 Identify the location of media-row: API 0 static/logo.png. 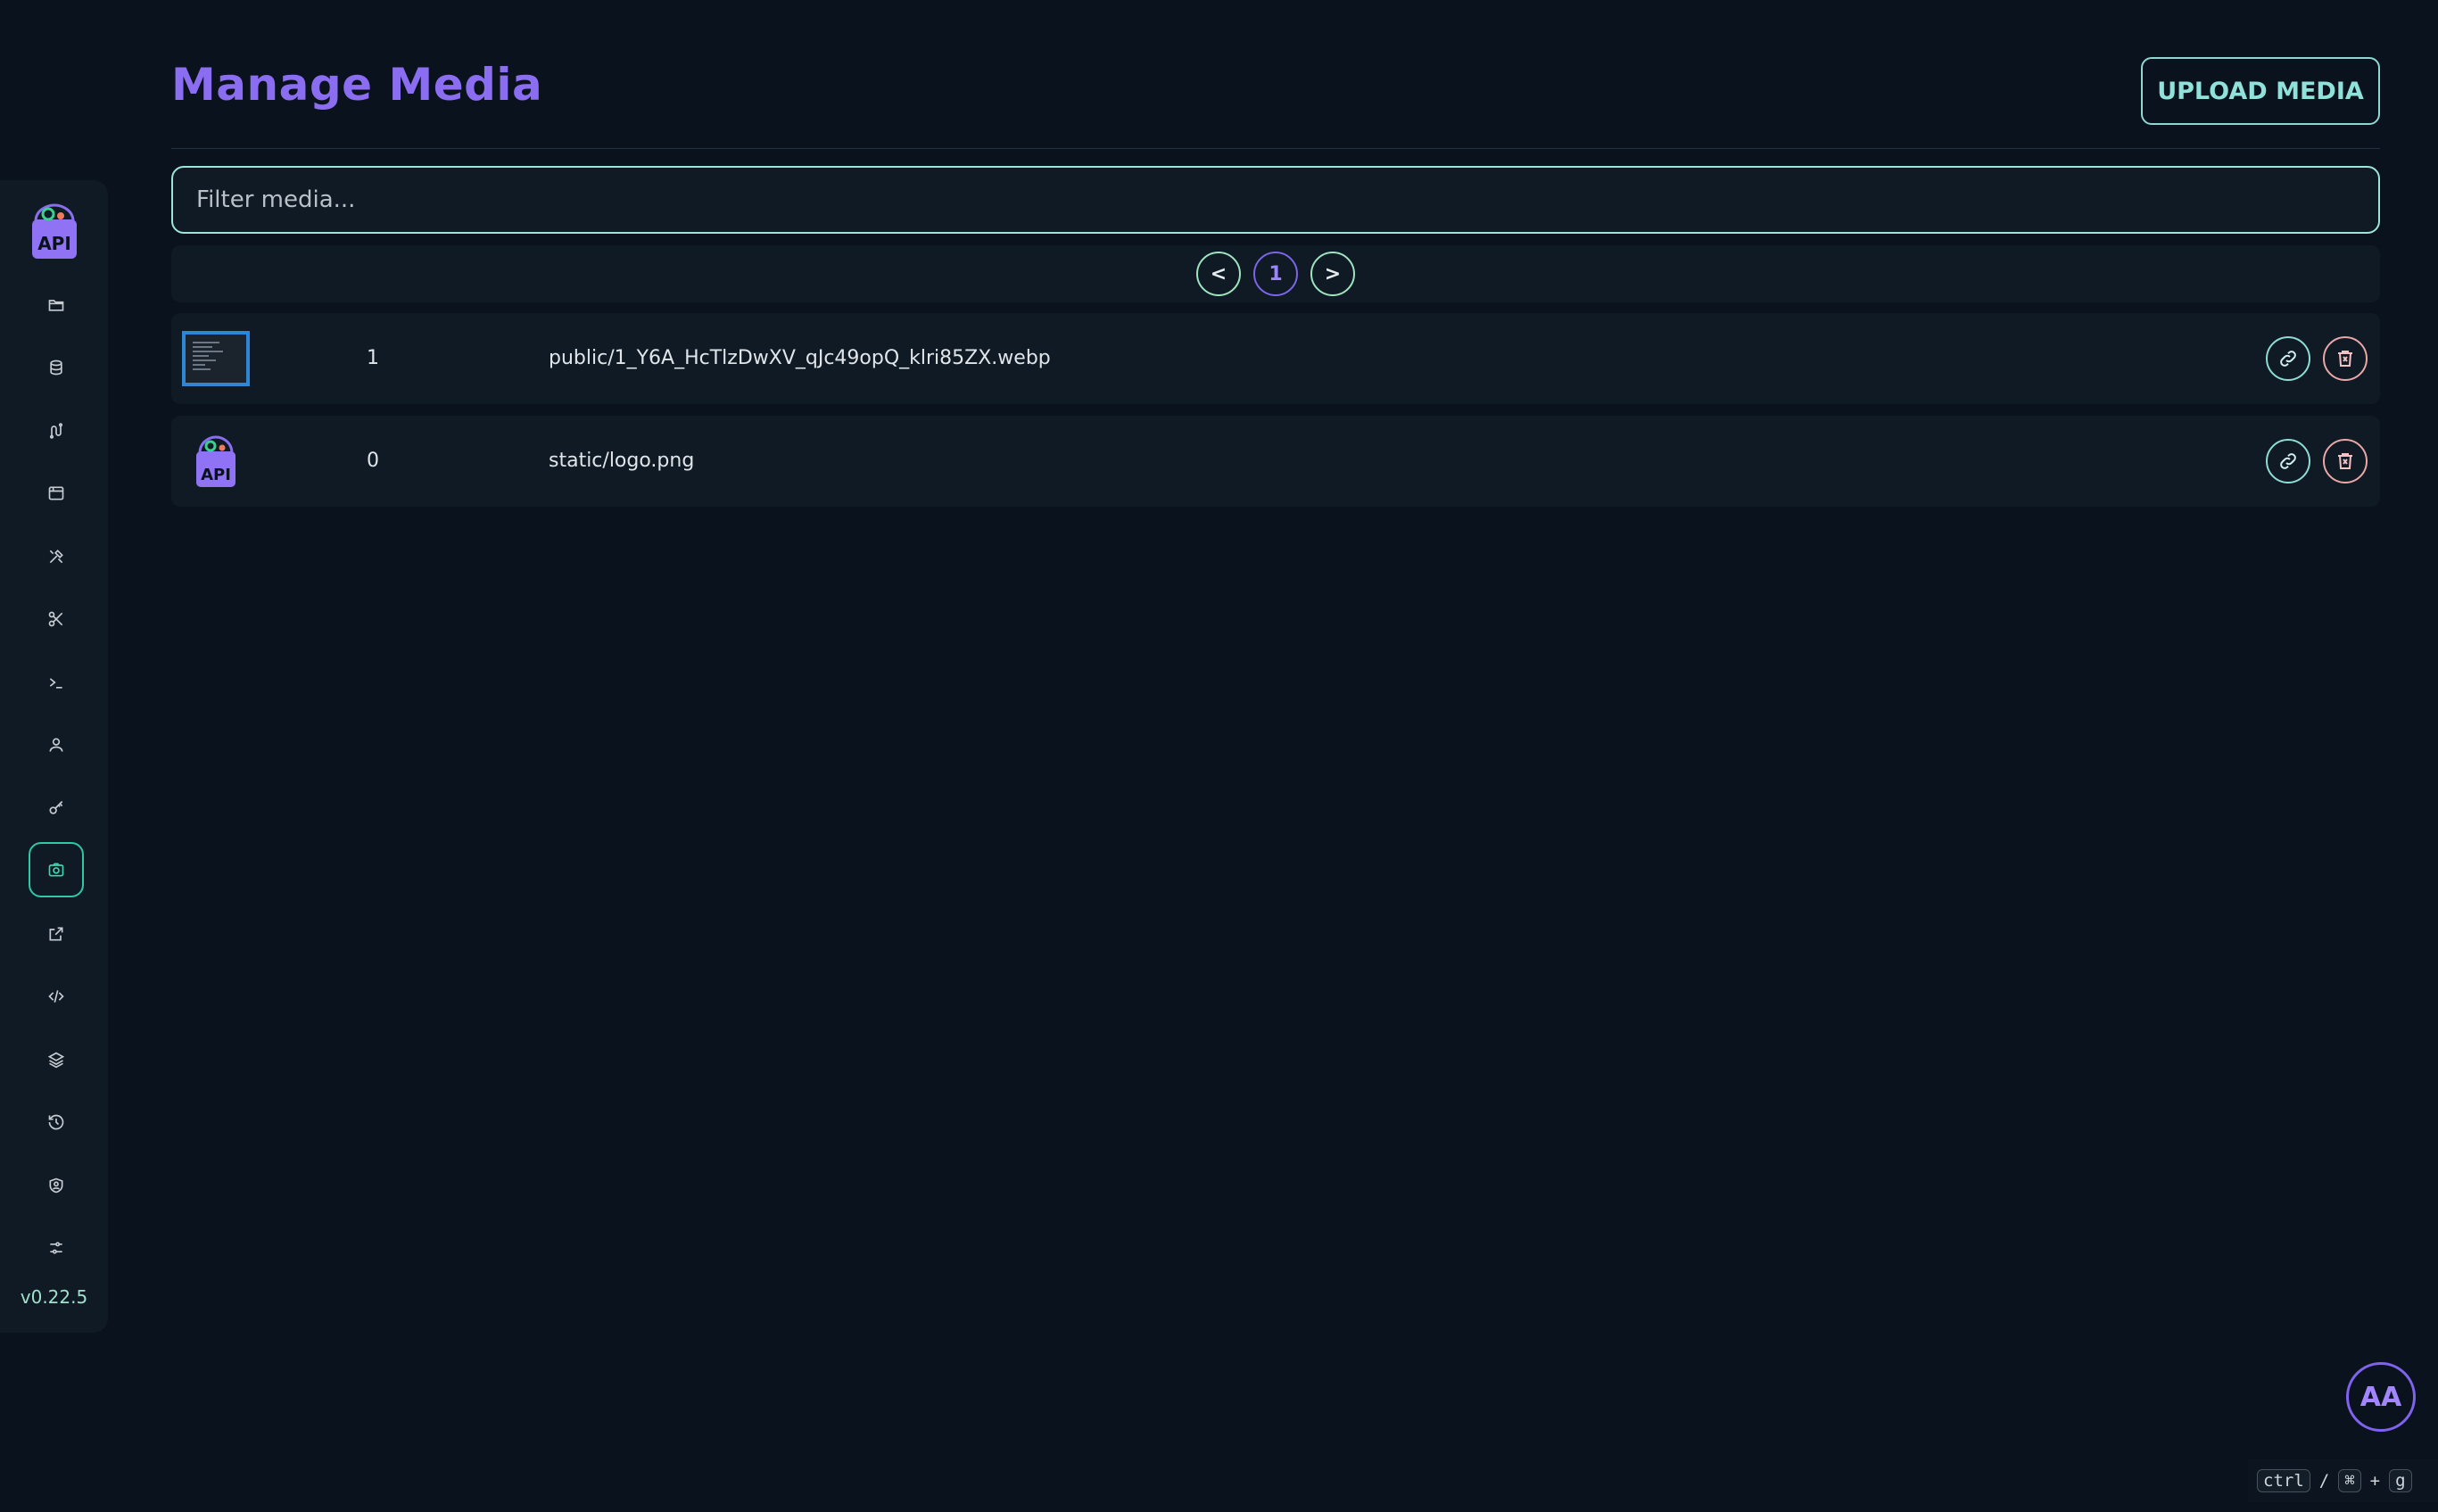
(1275, 462).